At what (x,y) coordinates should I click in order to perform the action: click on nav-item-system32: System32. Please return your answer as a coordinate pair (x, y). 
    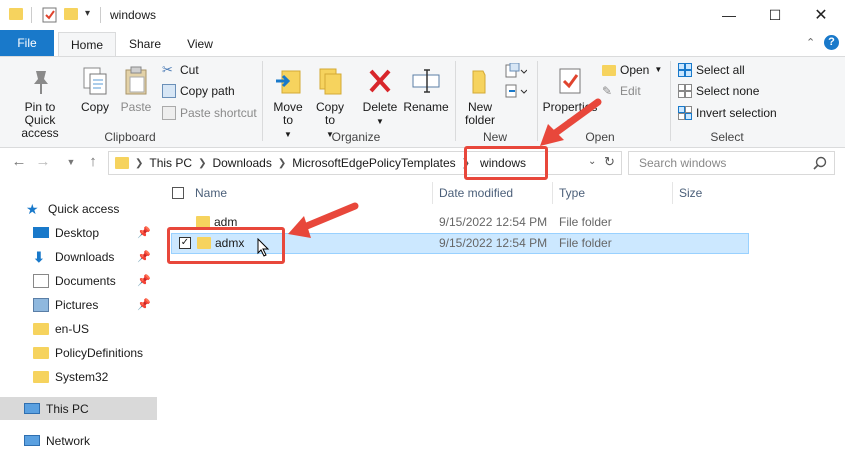
    Looking at the image, I should click on (78, 376).